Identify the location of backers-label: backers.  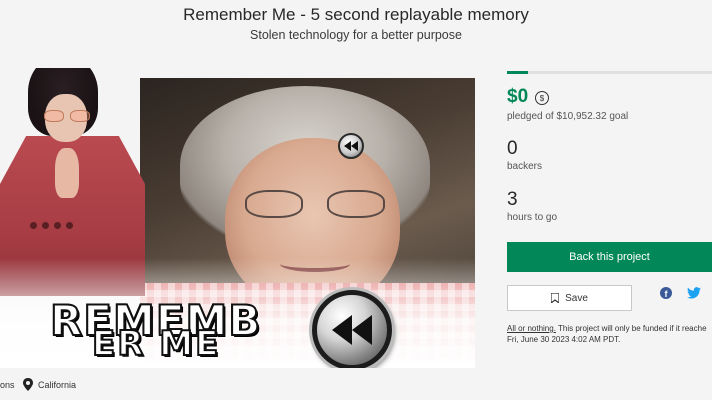
(525, 166).